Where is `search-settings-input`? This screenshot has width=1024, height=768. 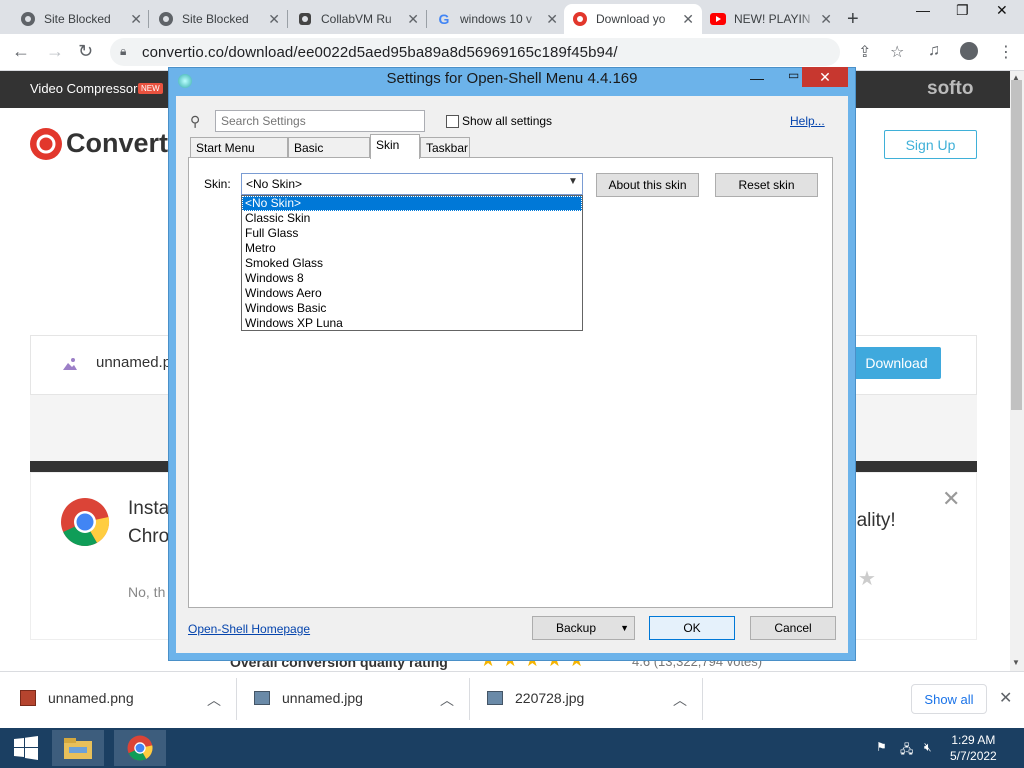
search-settings-input is located at coordinates (320, 121).